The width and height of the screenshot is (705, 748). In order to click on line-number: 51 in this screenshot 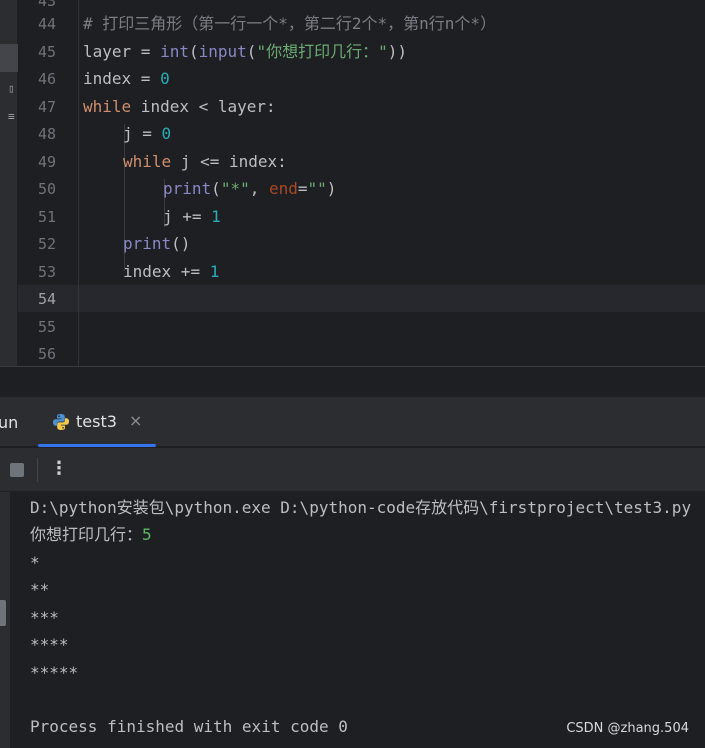, I will do `click(46, 217)`.